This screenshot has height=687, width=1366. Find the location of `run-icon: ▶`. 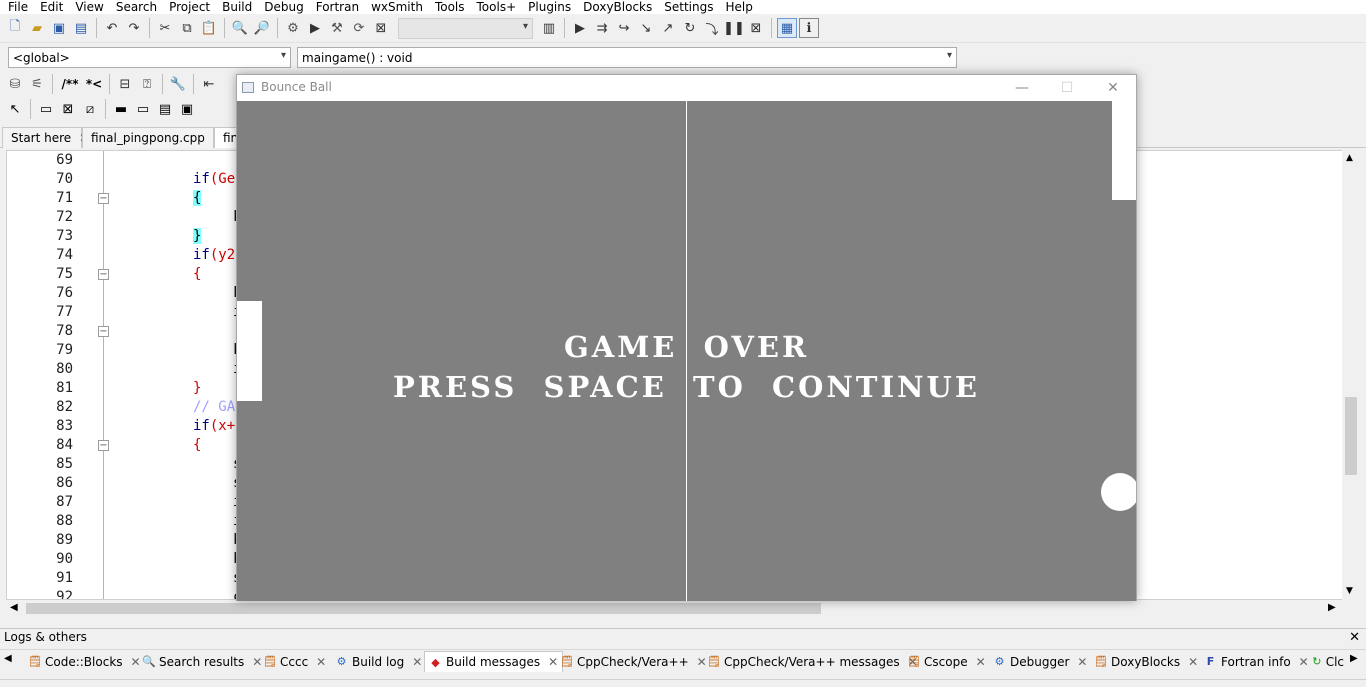

run-icon: ▶ is located at coordinates (315, 28).